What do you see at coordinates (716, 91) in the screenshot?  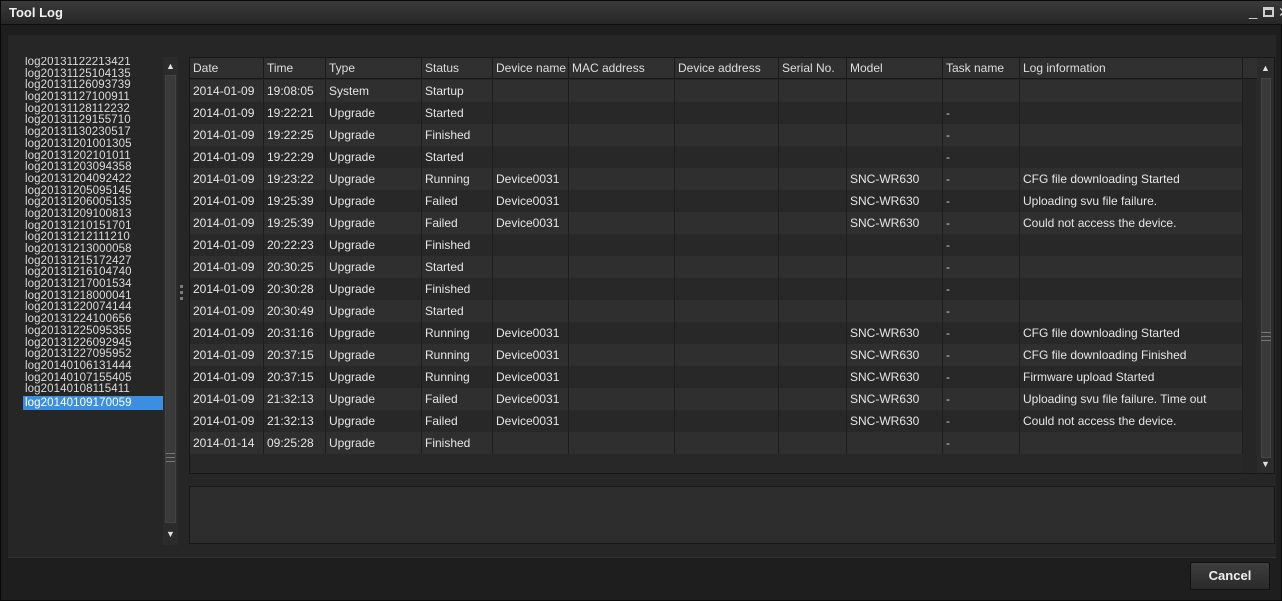 I see `table-row: 2014-01-09 19:08:05 System Startup` at bounding box center [716, 91].